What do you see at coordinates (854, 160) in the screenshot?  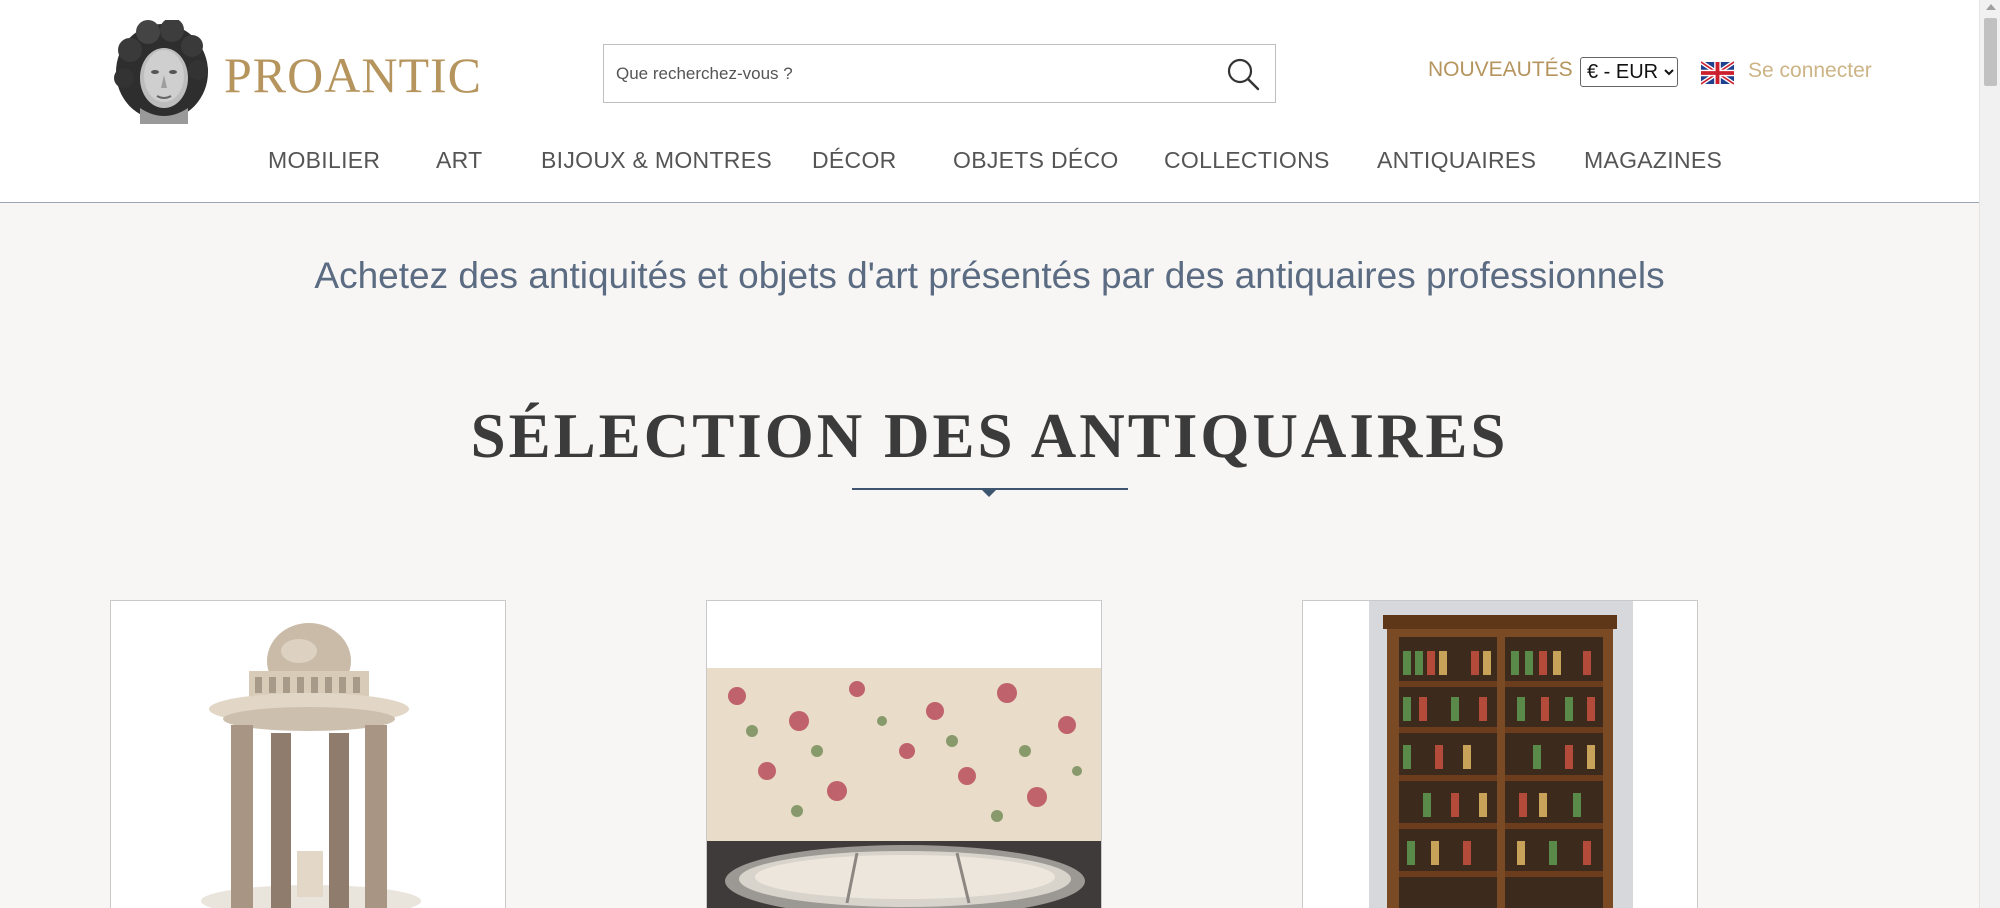 I see `nav-item-decor: DÉCOR` at bounding box center [854, 160].